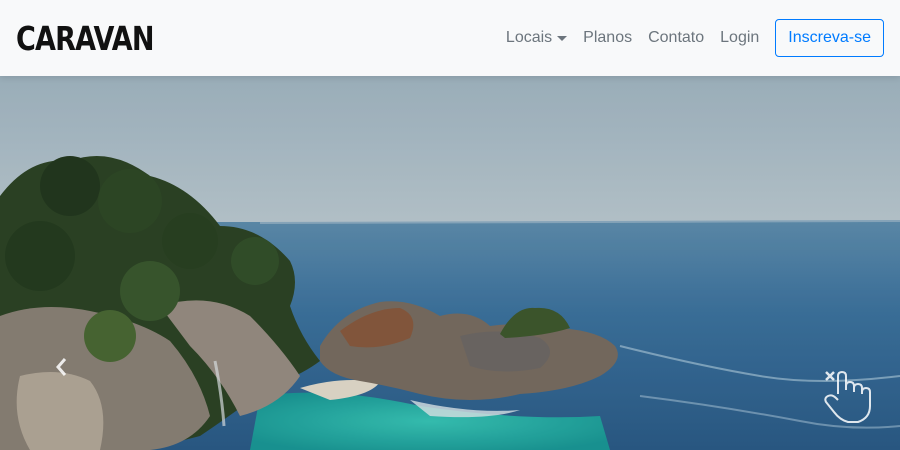 This screenshot has width=900, height=450. What do you see at coordinates (529, 37) in the screenshot?
I see `nav-locais-label: Locais` at bounding box center [529, 37].